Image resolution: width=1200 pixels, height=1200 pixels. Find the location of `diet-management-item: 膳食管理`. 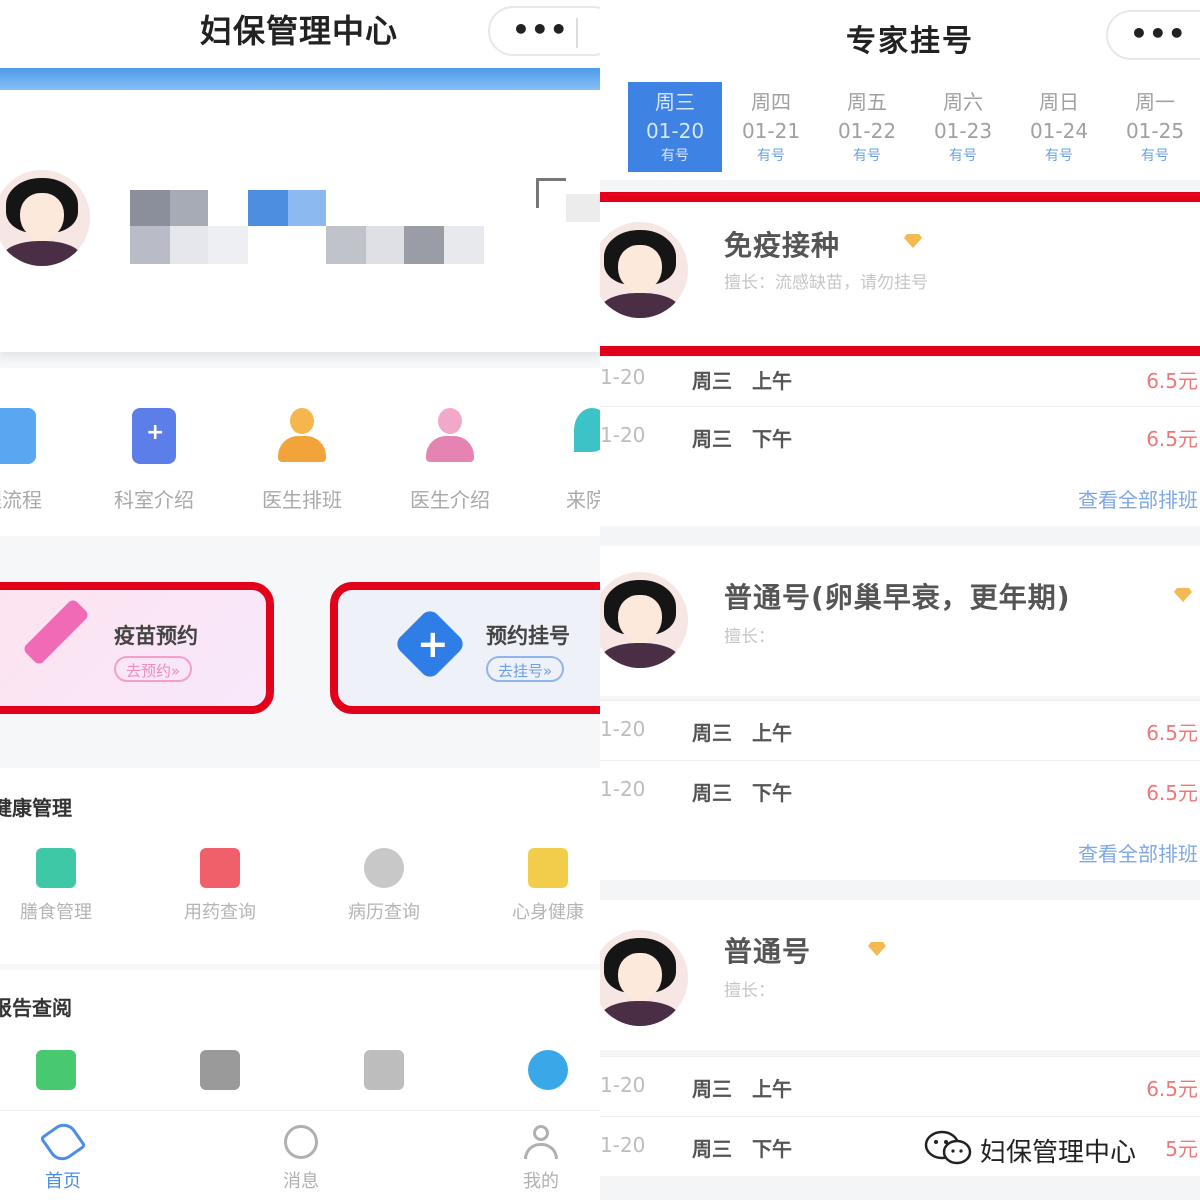

diet-management-item: 膳食管理 is located at coordinates (58, 893).